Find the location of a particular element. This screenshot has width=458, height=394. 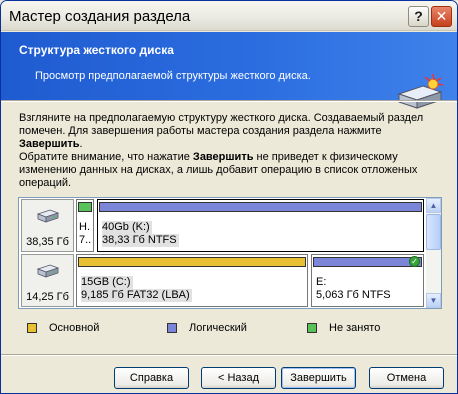

vertical-scrollbar: ▲ ▼ is located at coordinates (433, 253).